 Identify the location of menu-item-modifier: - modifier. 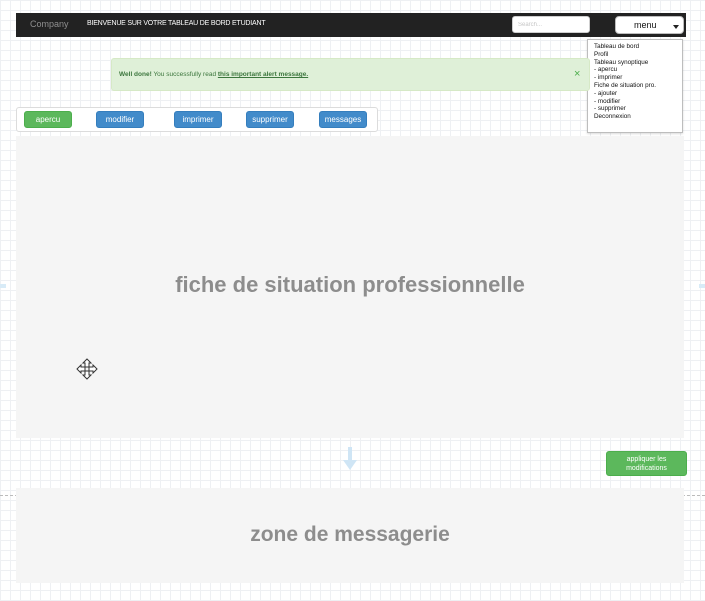
(638, 102).